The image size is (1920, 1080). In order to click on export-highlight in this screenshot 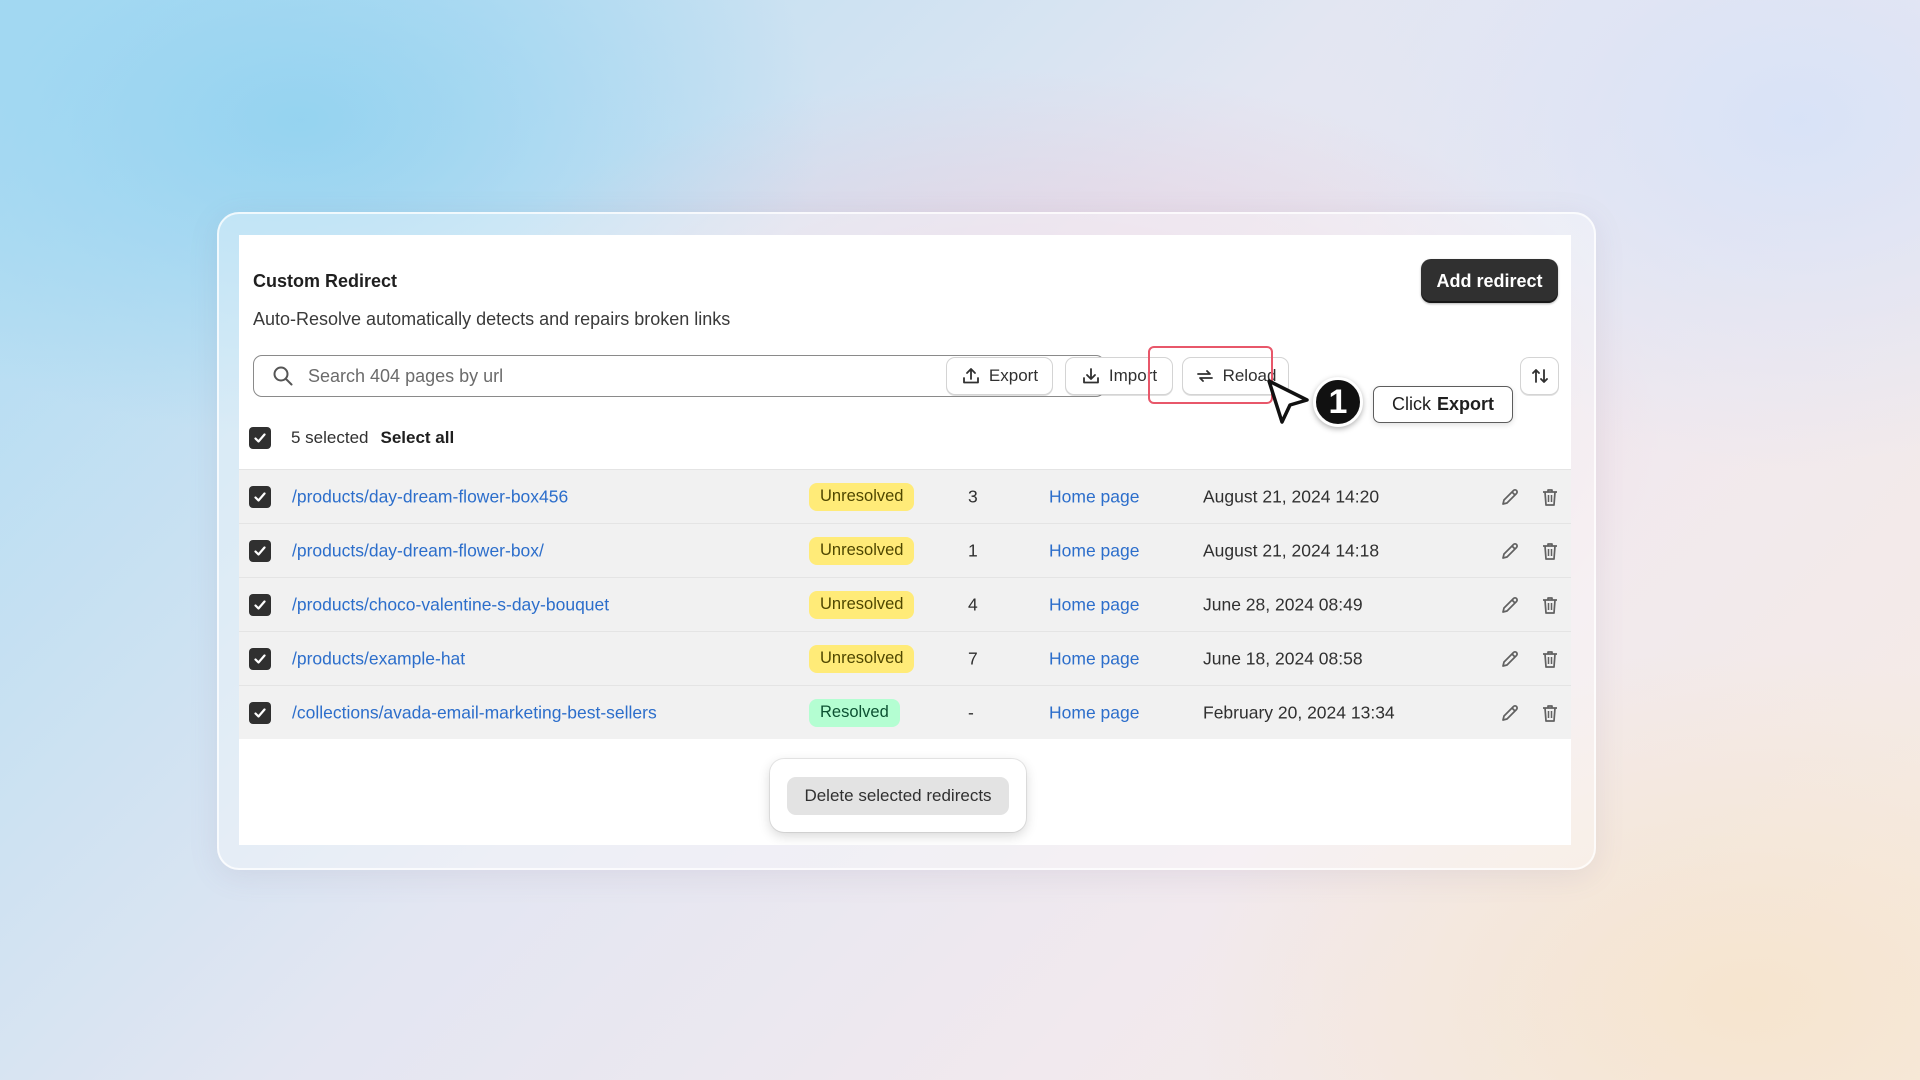, I will do `click(1210, 375)`.